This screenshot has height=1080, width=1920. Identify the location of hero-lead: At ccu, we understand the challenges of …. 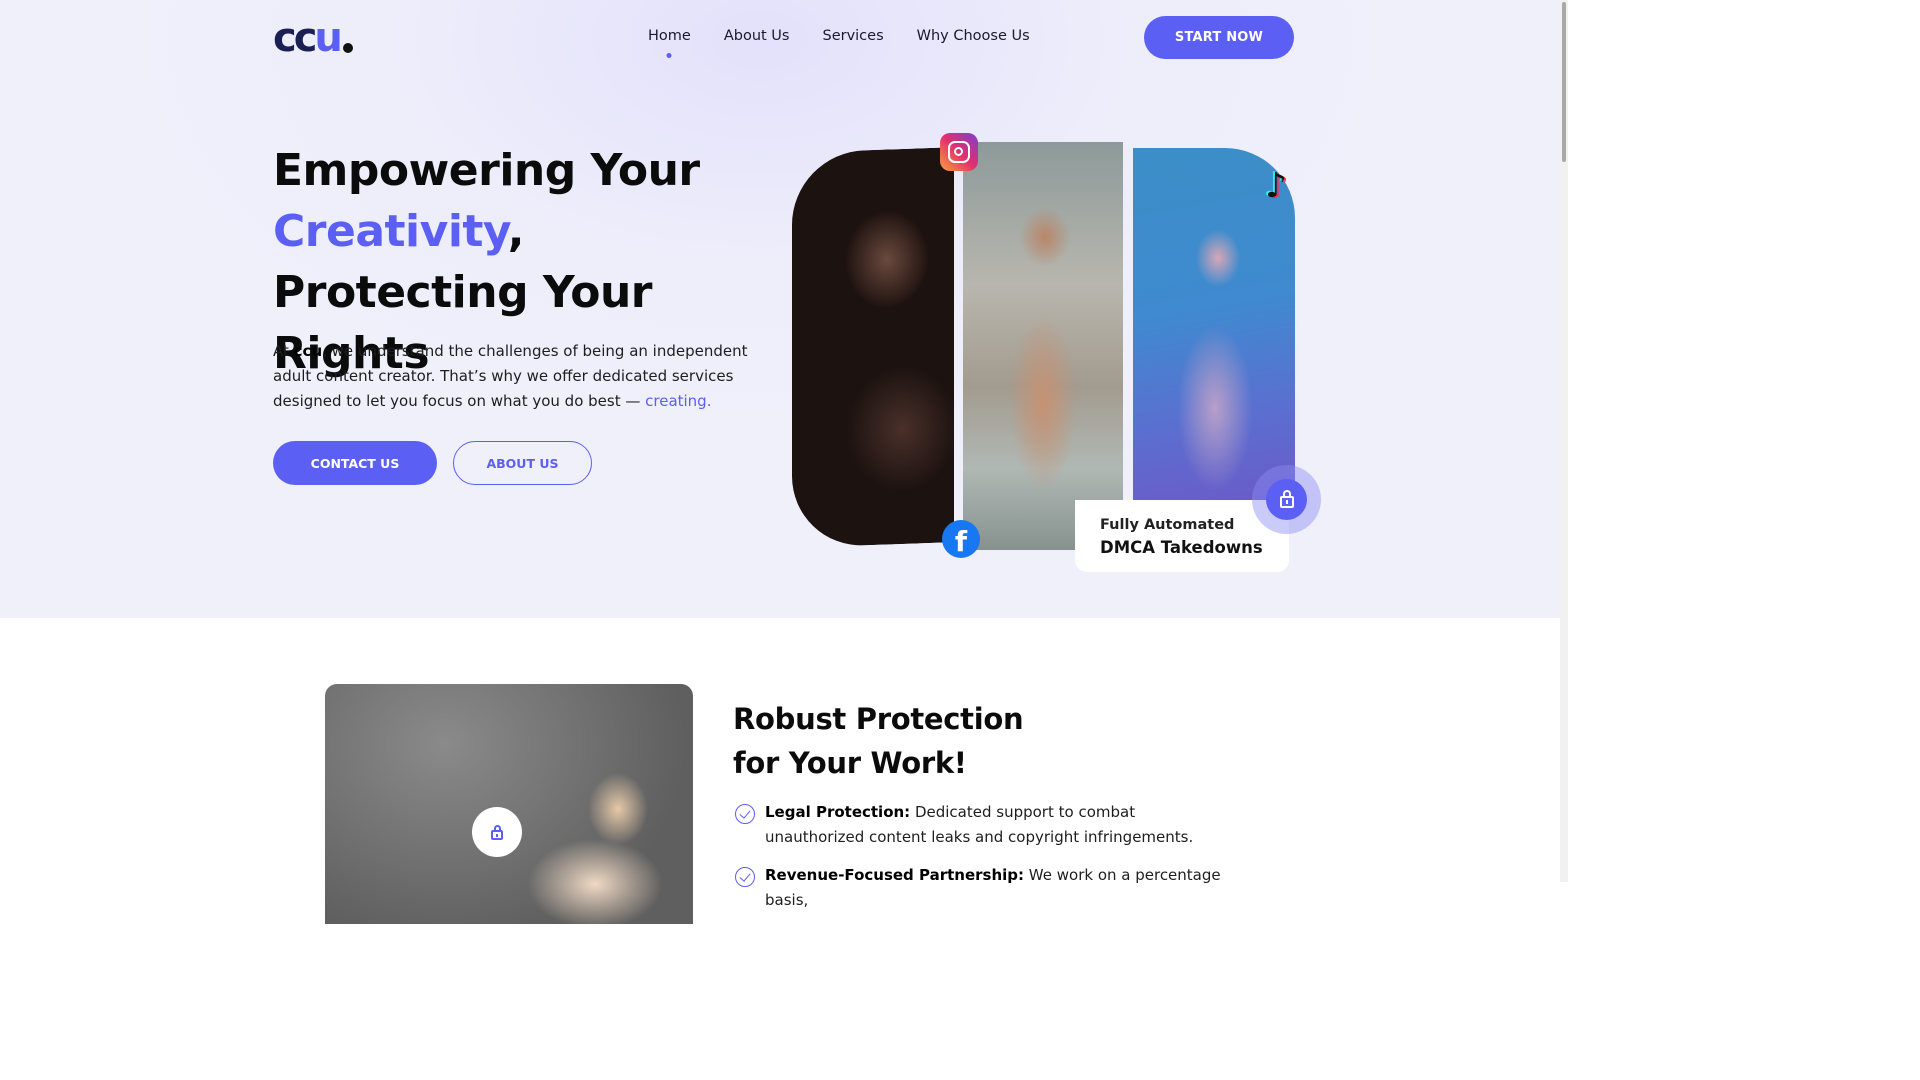
(513, 376).